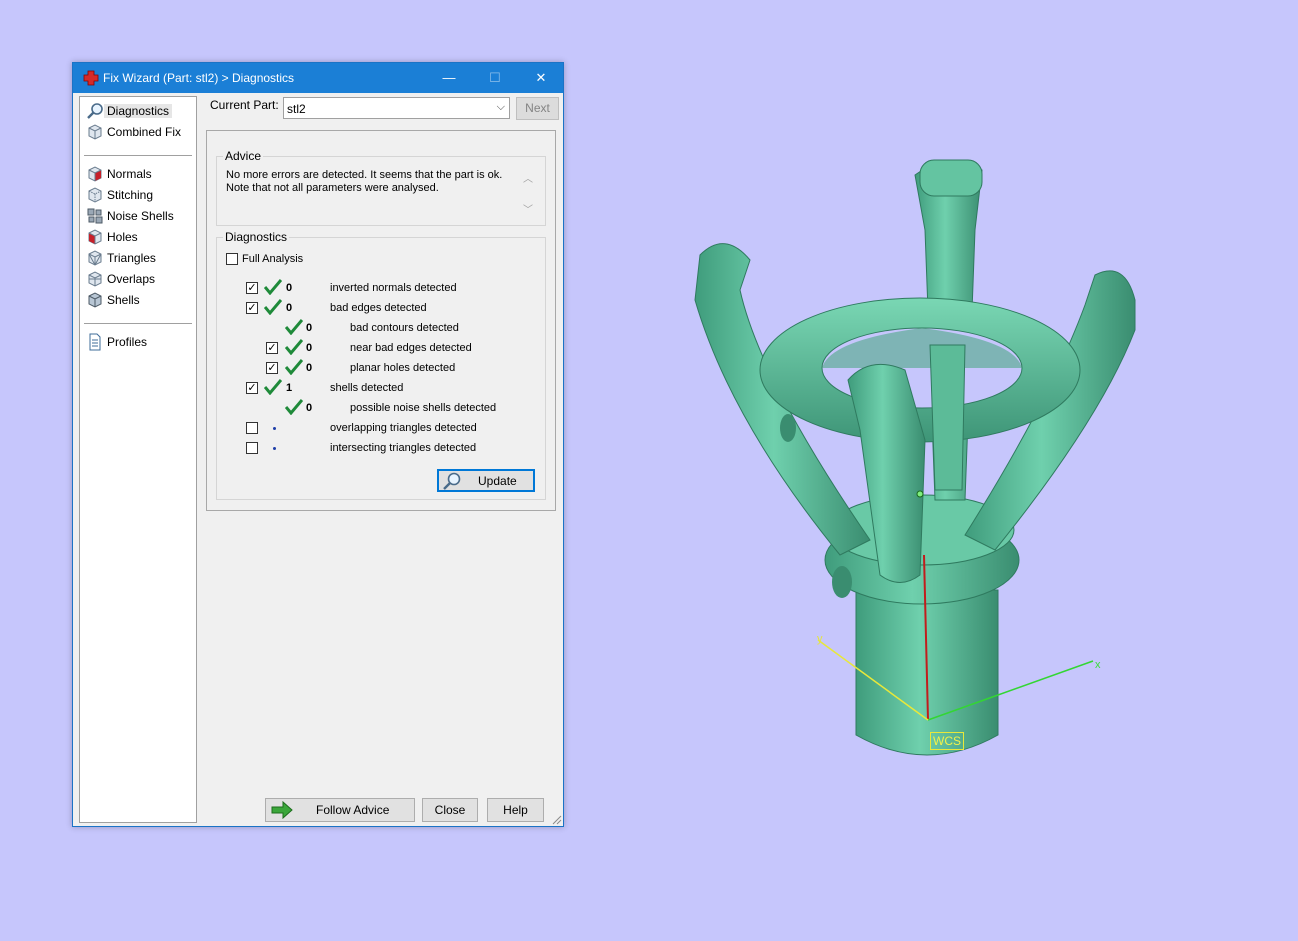 This screenshot has height=941, width=1298. I want to click on follow-advice-button: Follow Advice, so click(340, 810).